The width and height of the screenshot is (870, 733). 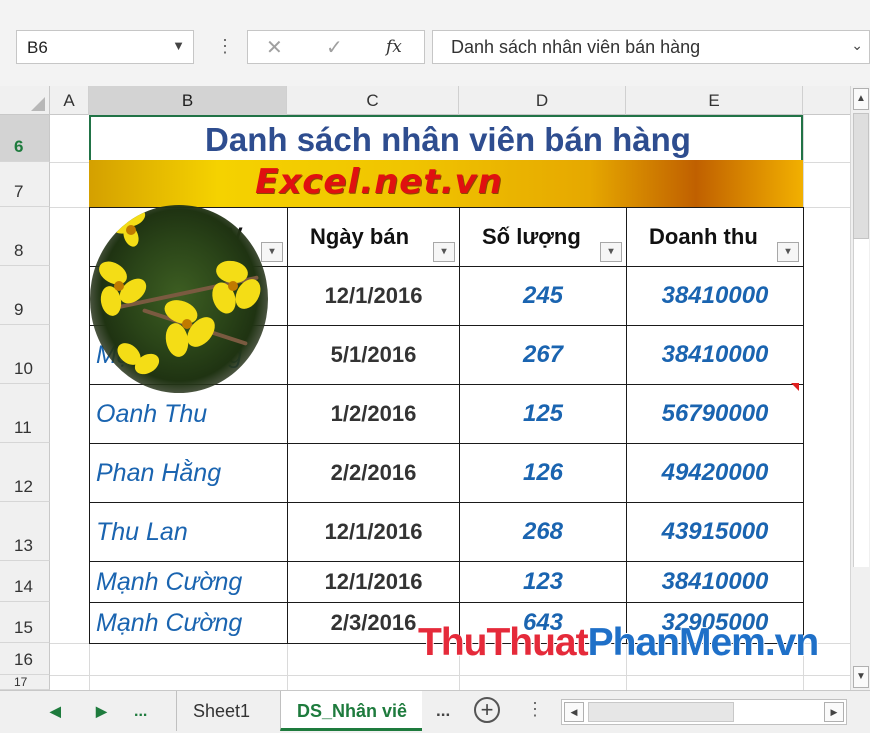 What do you see at coordinates (25, 472) in the screenshot?
I see `row-header-12: 12` at bounding box center [25, 472].